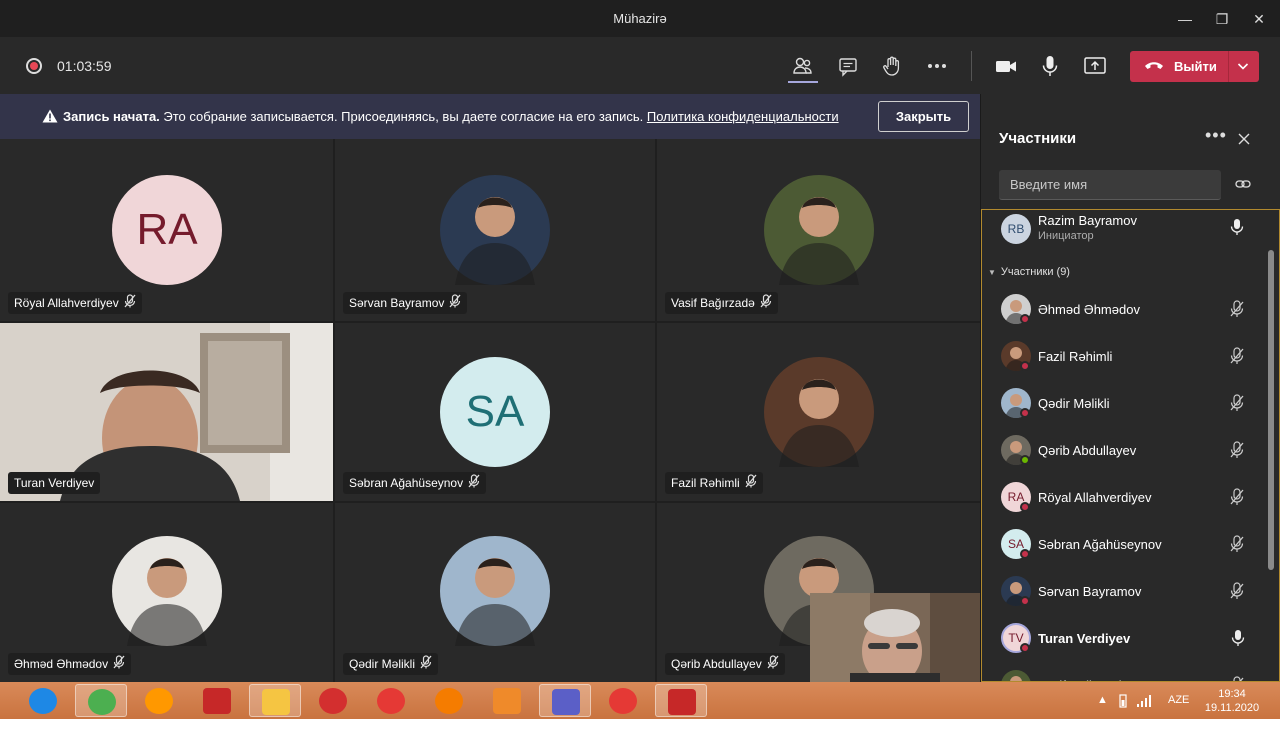 The width and height of the screenshot is (1280, 738). Describe the element at coordinates (1244, 139) in the screenshot. I see `panel-close-icon` at that location.